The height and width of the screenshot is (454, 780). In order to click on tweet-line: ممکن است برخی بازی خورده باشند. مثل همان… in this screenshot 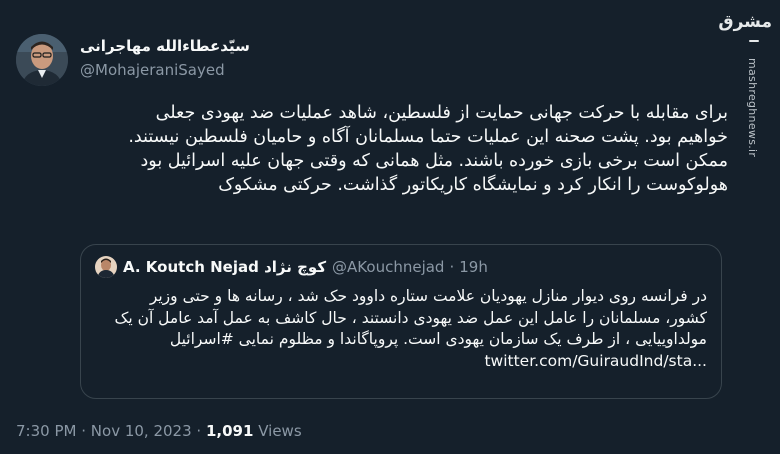, I will do `click(434, 161)`.